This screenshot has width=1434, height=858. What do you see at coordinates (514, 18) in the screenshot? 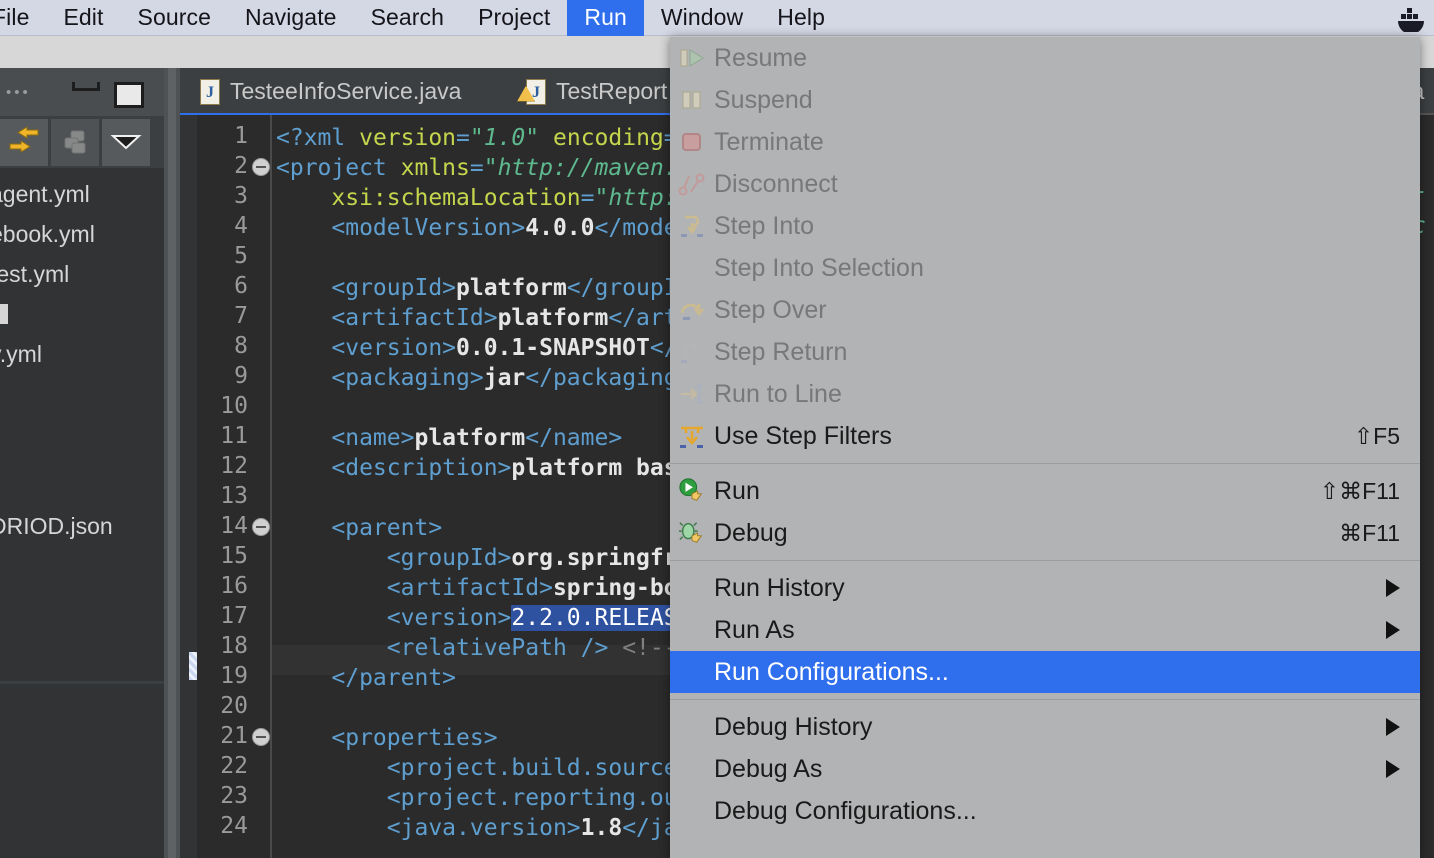
I see `menu-item-project: Project` at bounding box center [514, 18].